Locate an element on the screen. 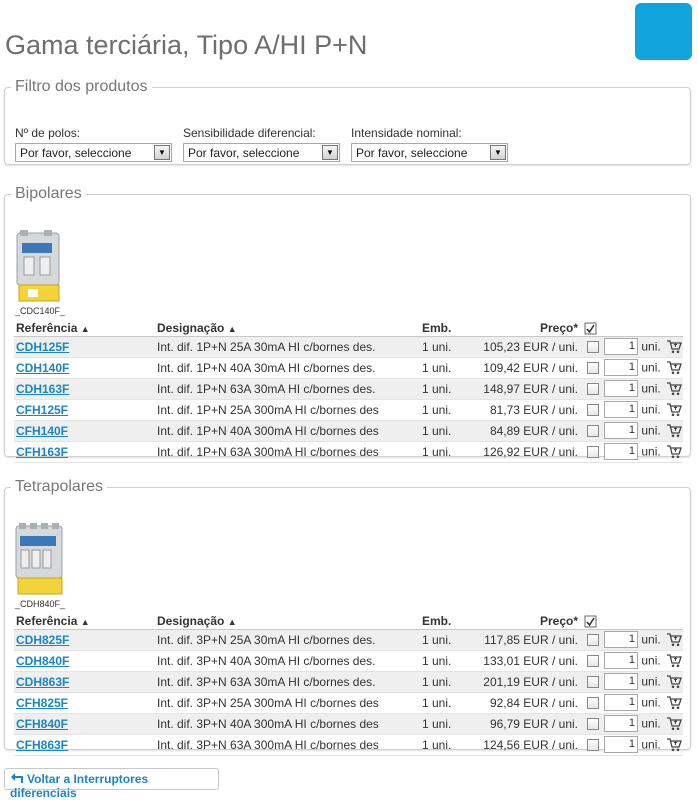 The image size is (698, 800). product-price: 126,92 EUR / uni. is located at coordinates (522, 452).